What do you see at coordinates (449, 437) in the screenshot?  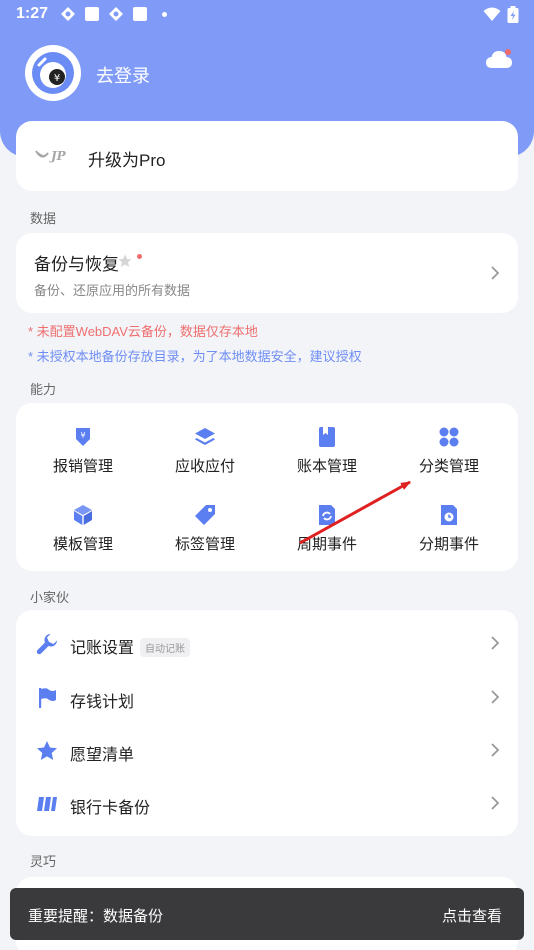 I see `category-grid-icon` at bounding box center [449, 437].